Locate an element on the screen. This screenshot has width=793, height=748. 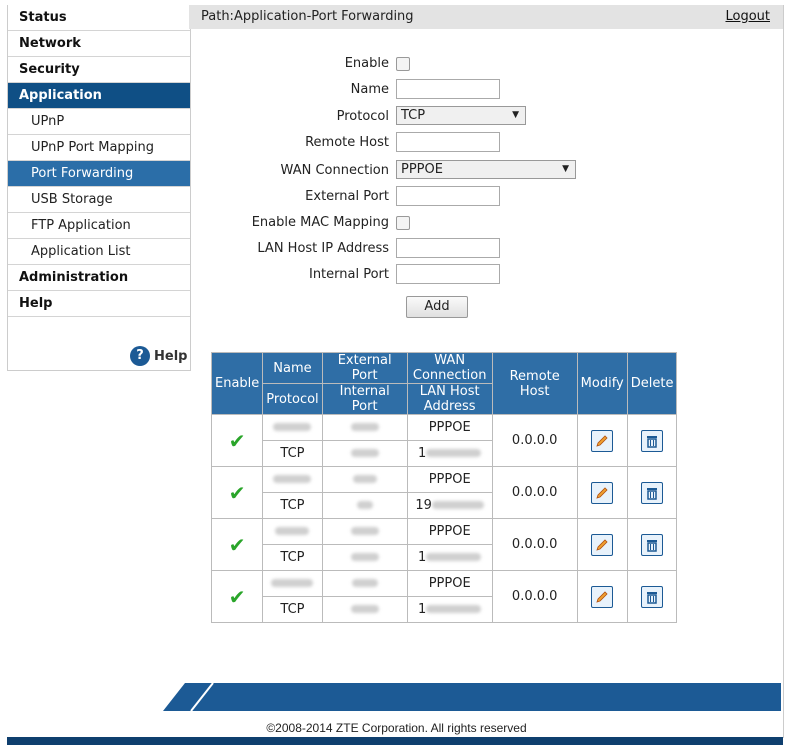
header-protocol: Protocol is located at coordinates (292, 399).